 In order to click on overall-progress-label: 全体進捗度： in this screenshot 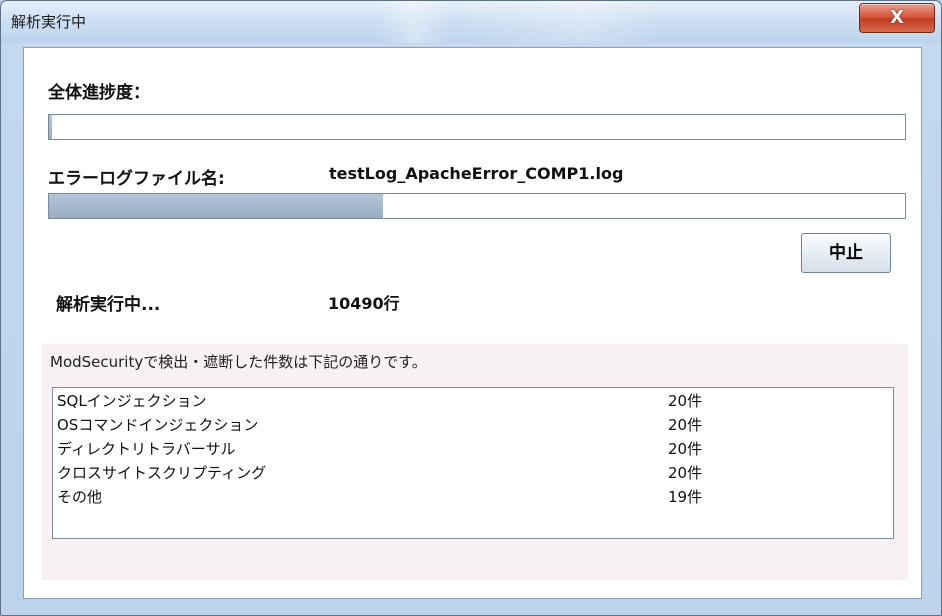, I will do `click(99, 93)`.